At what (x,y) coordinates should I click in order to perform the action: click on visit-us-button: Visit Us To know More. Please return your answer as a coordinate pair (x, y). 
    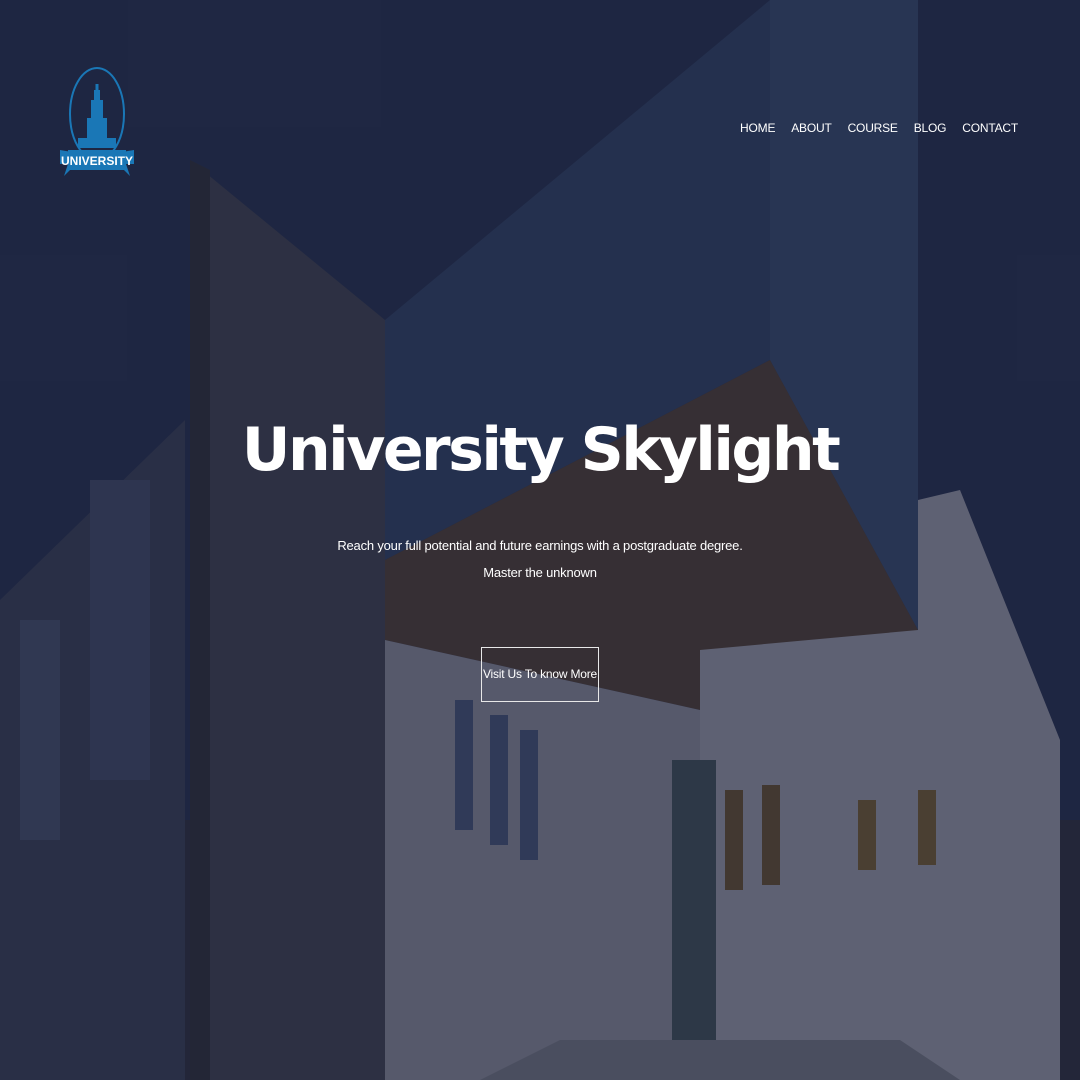
    Looking at the image, I should click on (540, 674).